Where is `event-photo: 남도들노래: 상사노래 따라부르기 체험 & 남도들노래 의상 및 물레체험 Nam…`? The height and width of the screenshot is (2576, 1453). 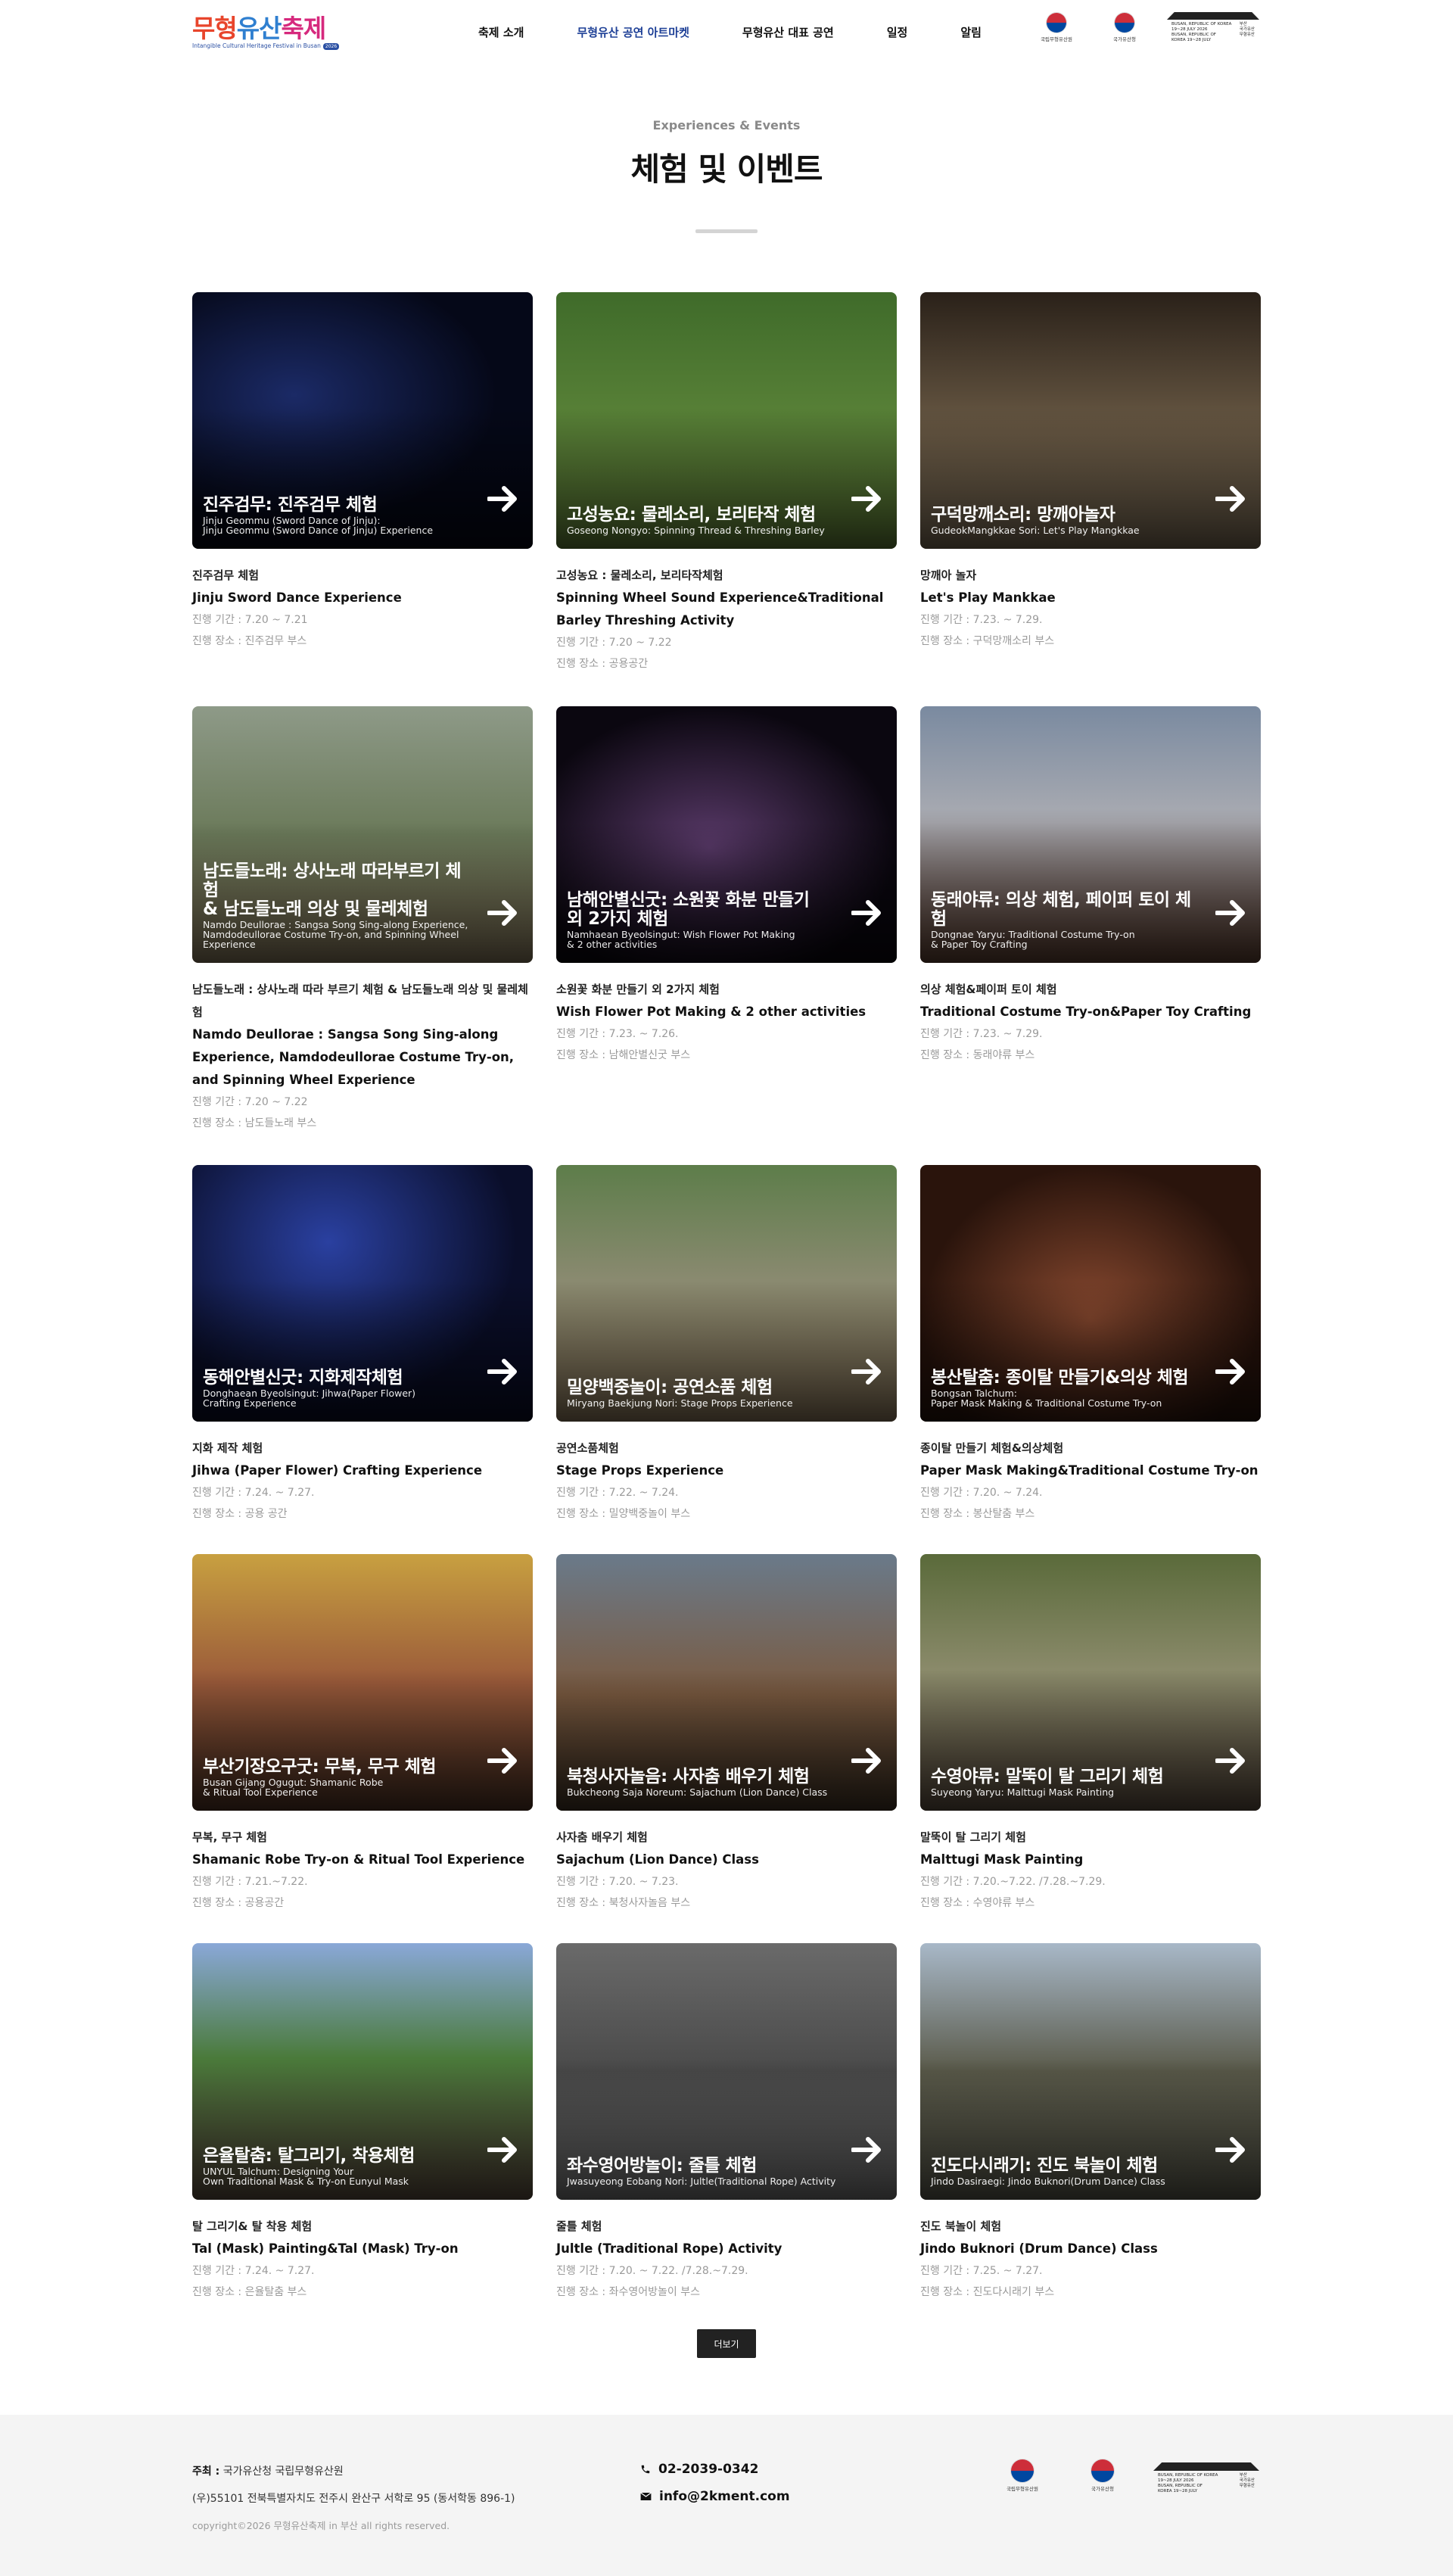
event-photo: 남도들노래: 상사노래 따라부르기 체험 & 남도들노래 의상 및 물레체험 Nam… is located at coordinates (362, 834).